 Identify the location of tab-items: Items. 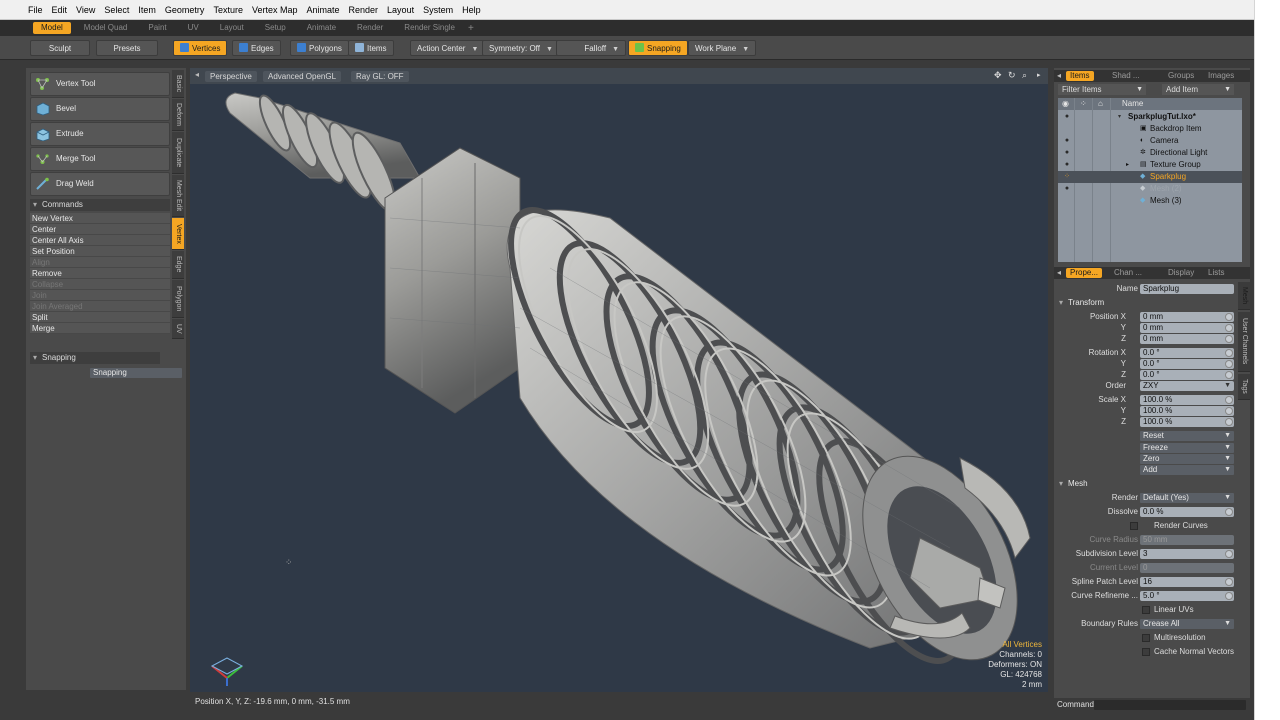
(1080, 76).